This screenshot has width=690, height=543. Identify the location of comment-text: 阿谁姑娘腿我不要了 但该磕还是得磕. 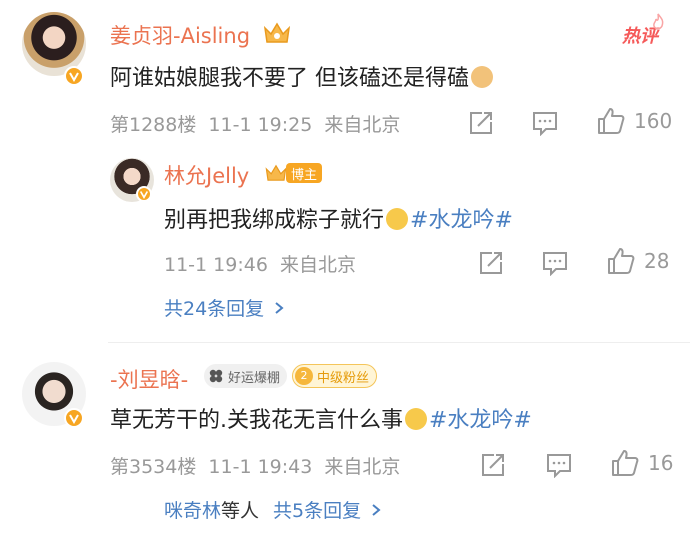
(302, 76).